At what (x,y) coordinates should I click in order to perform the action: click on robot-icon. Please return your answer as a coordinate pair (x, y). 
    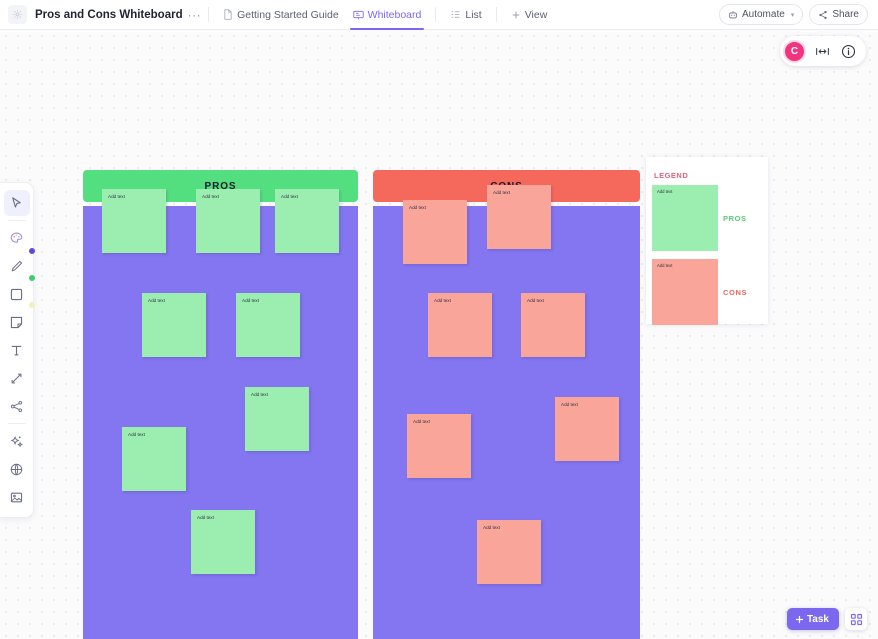
    Looking at the image, I should click on (733, 15).